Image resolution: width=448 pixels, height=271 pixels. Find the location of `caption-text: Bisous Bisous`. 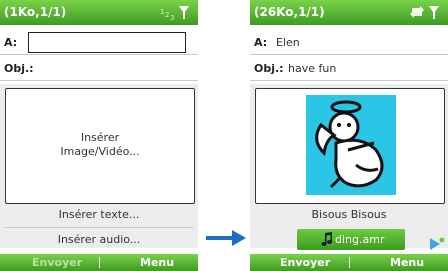

caption-text: Bisous Bisous is located at coordinates (349, 214).